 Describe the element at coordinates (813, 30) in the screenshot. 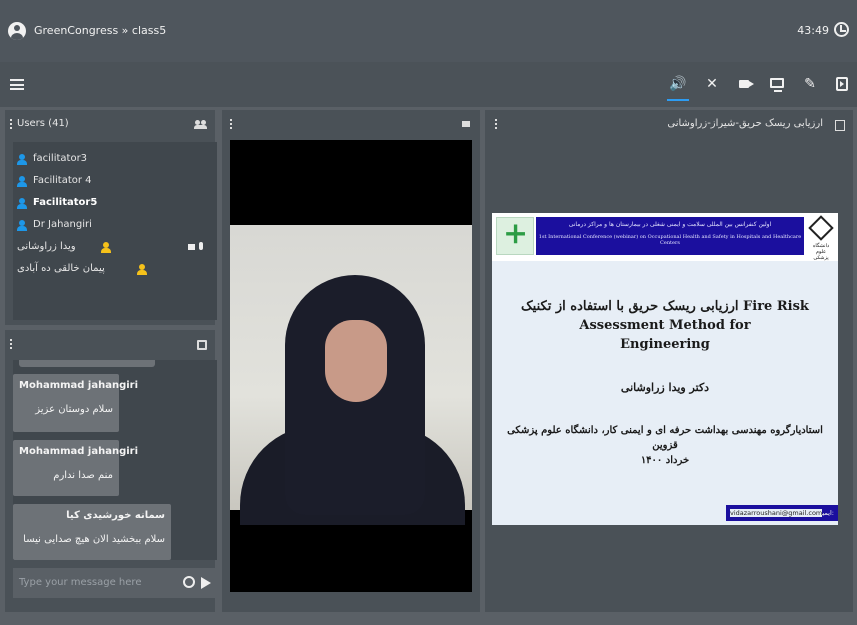

I see `session-timer: 43:49` at that location.